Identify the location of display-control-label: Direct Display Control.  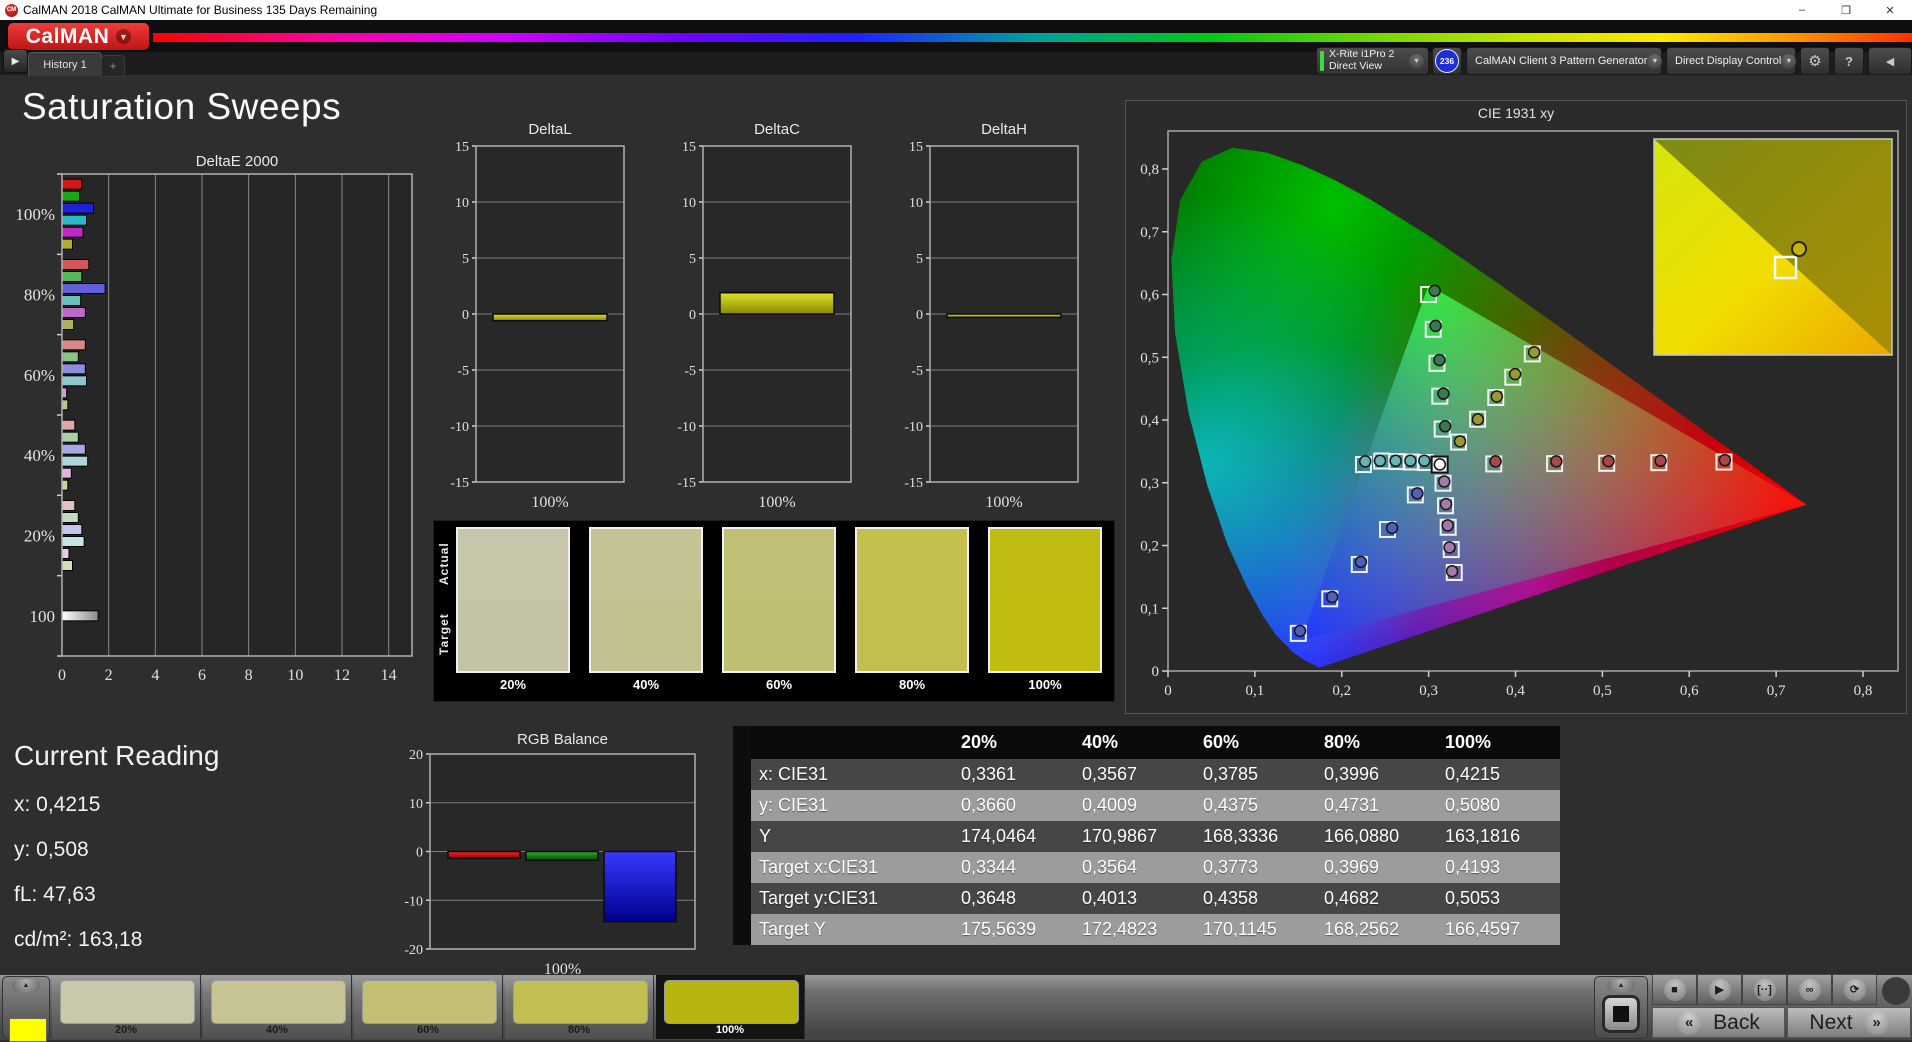
(1728, 60).